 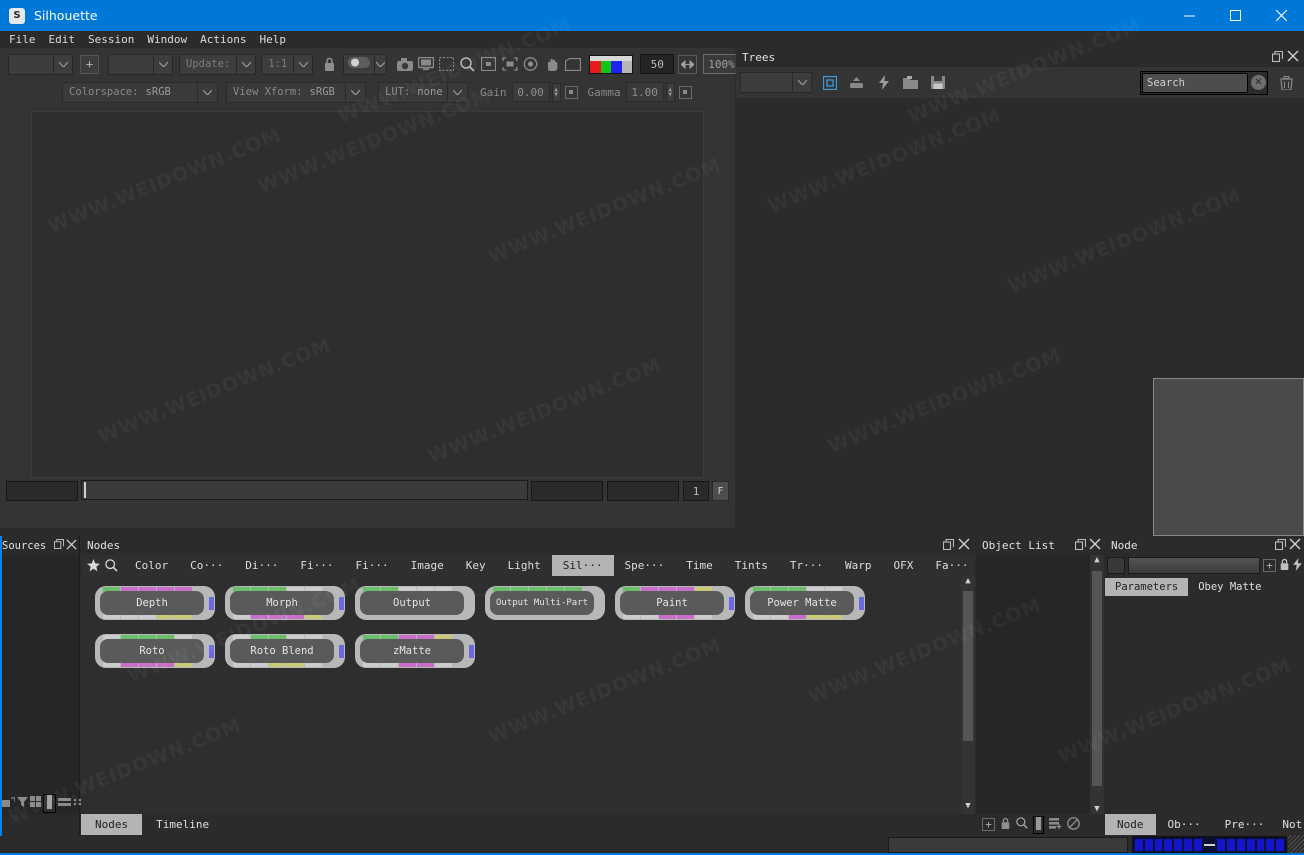 I want to click on colorspace-dropdown: Colorspace: sRGB, so click(x=140, y=92).